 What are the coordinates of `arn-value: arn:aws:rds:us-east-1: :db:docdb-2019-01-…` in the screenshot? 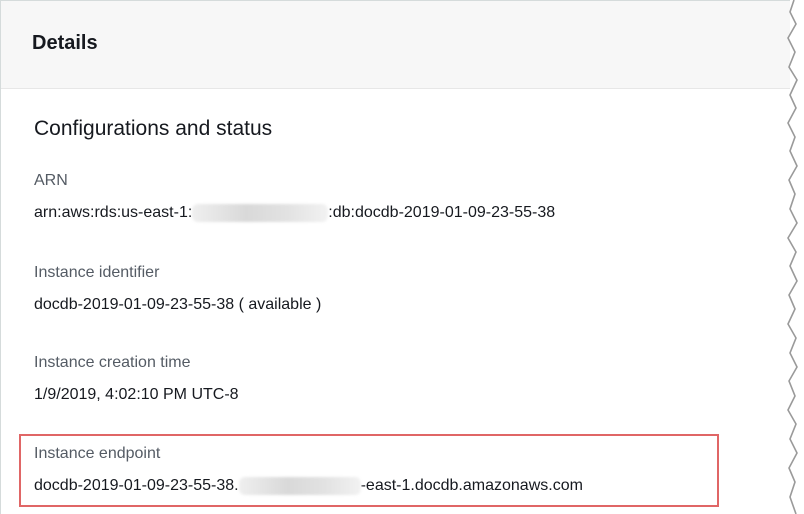 It's located at (294, 213).